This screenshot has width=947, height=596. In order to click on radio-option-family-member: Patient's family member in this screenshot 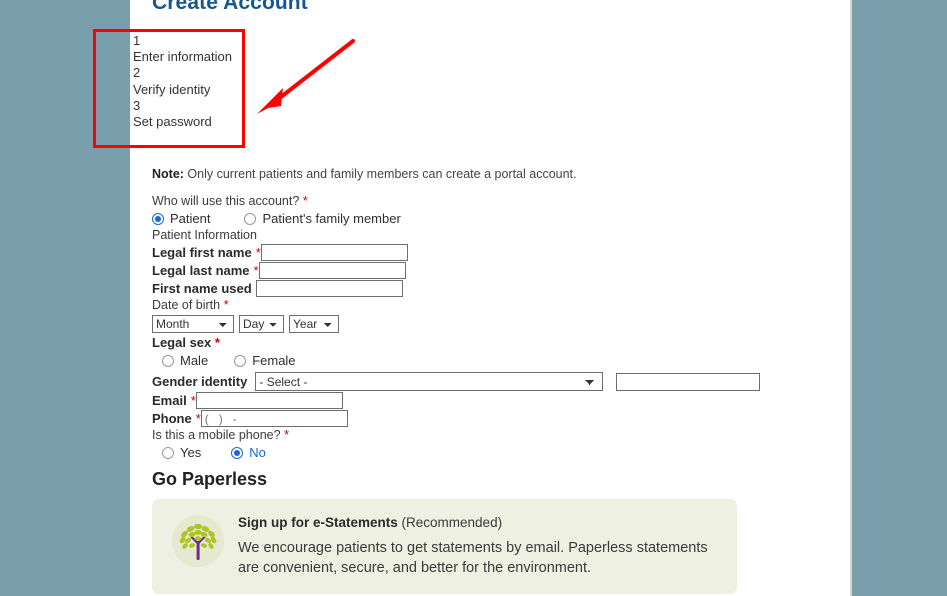, I will do `click(322, 219)`.